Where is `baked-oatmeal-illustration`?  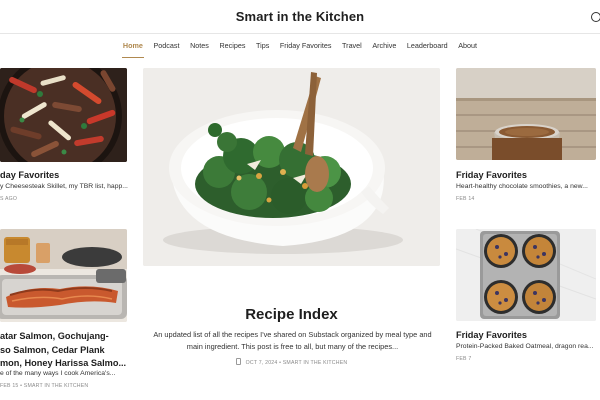 baked-oatmeal-illustration is located at coordinates (526, 275).